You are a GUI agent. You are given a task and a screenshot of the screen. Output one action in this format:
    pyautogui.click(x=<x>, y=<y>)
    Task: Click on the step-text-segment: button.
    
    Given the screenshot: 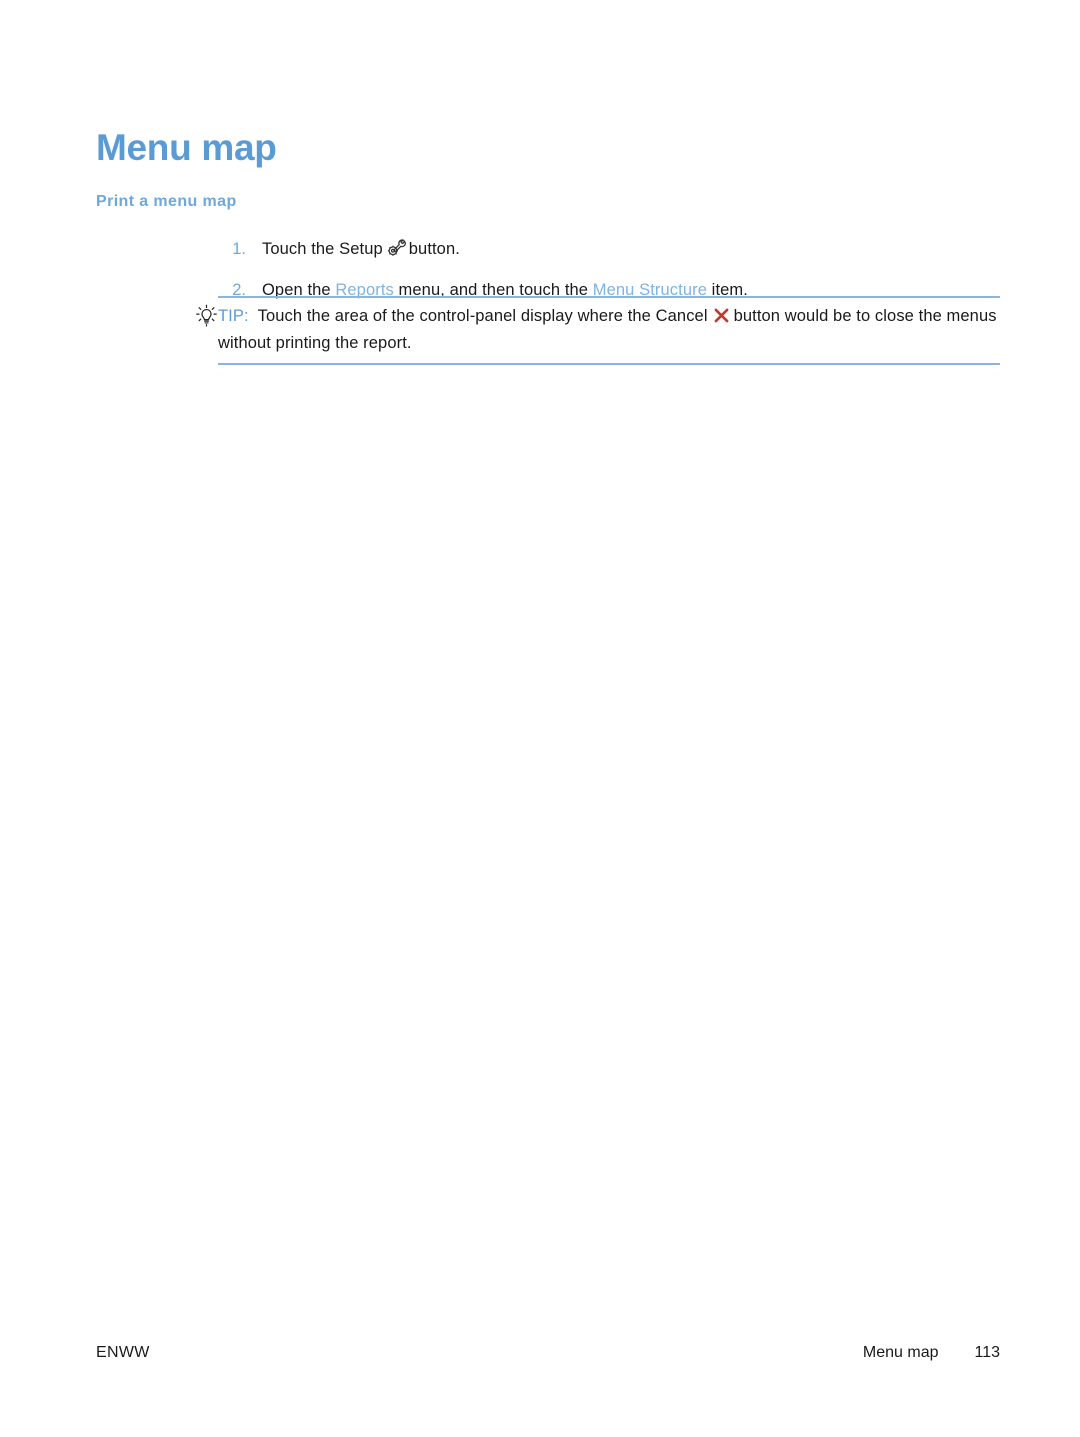 What is the action you would take?
    pyautogui.click(x=434, y=249)
    